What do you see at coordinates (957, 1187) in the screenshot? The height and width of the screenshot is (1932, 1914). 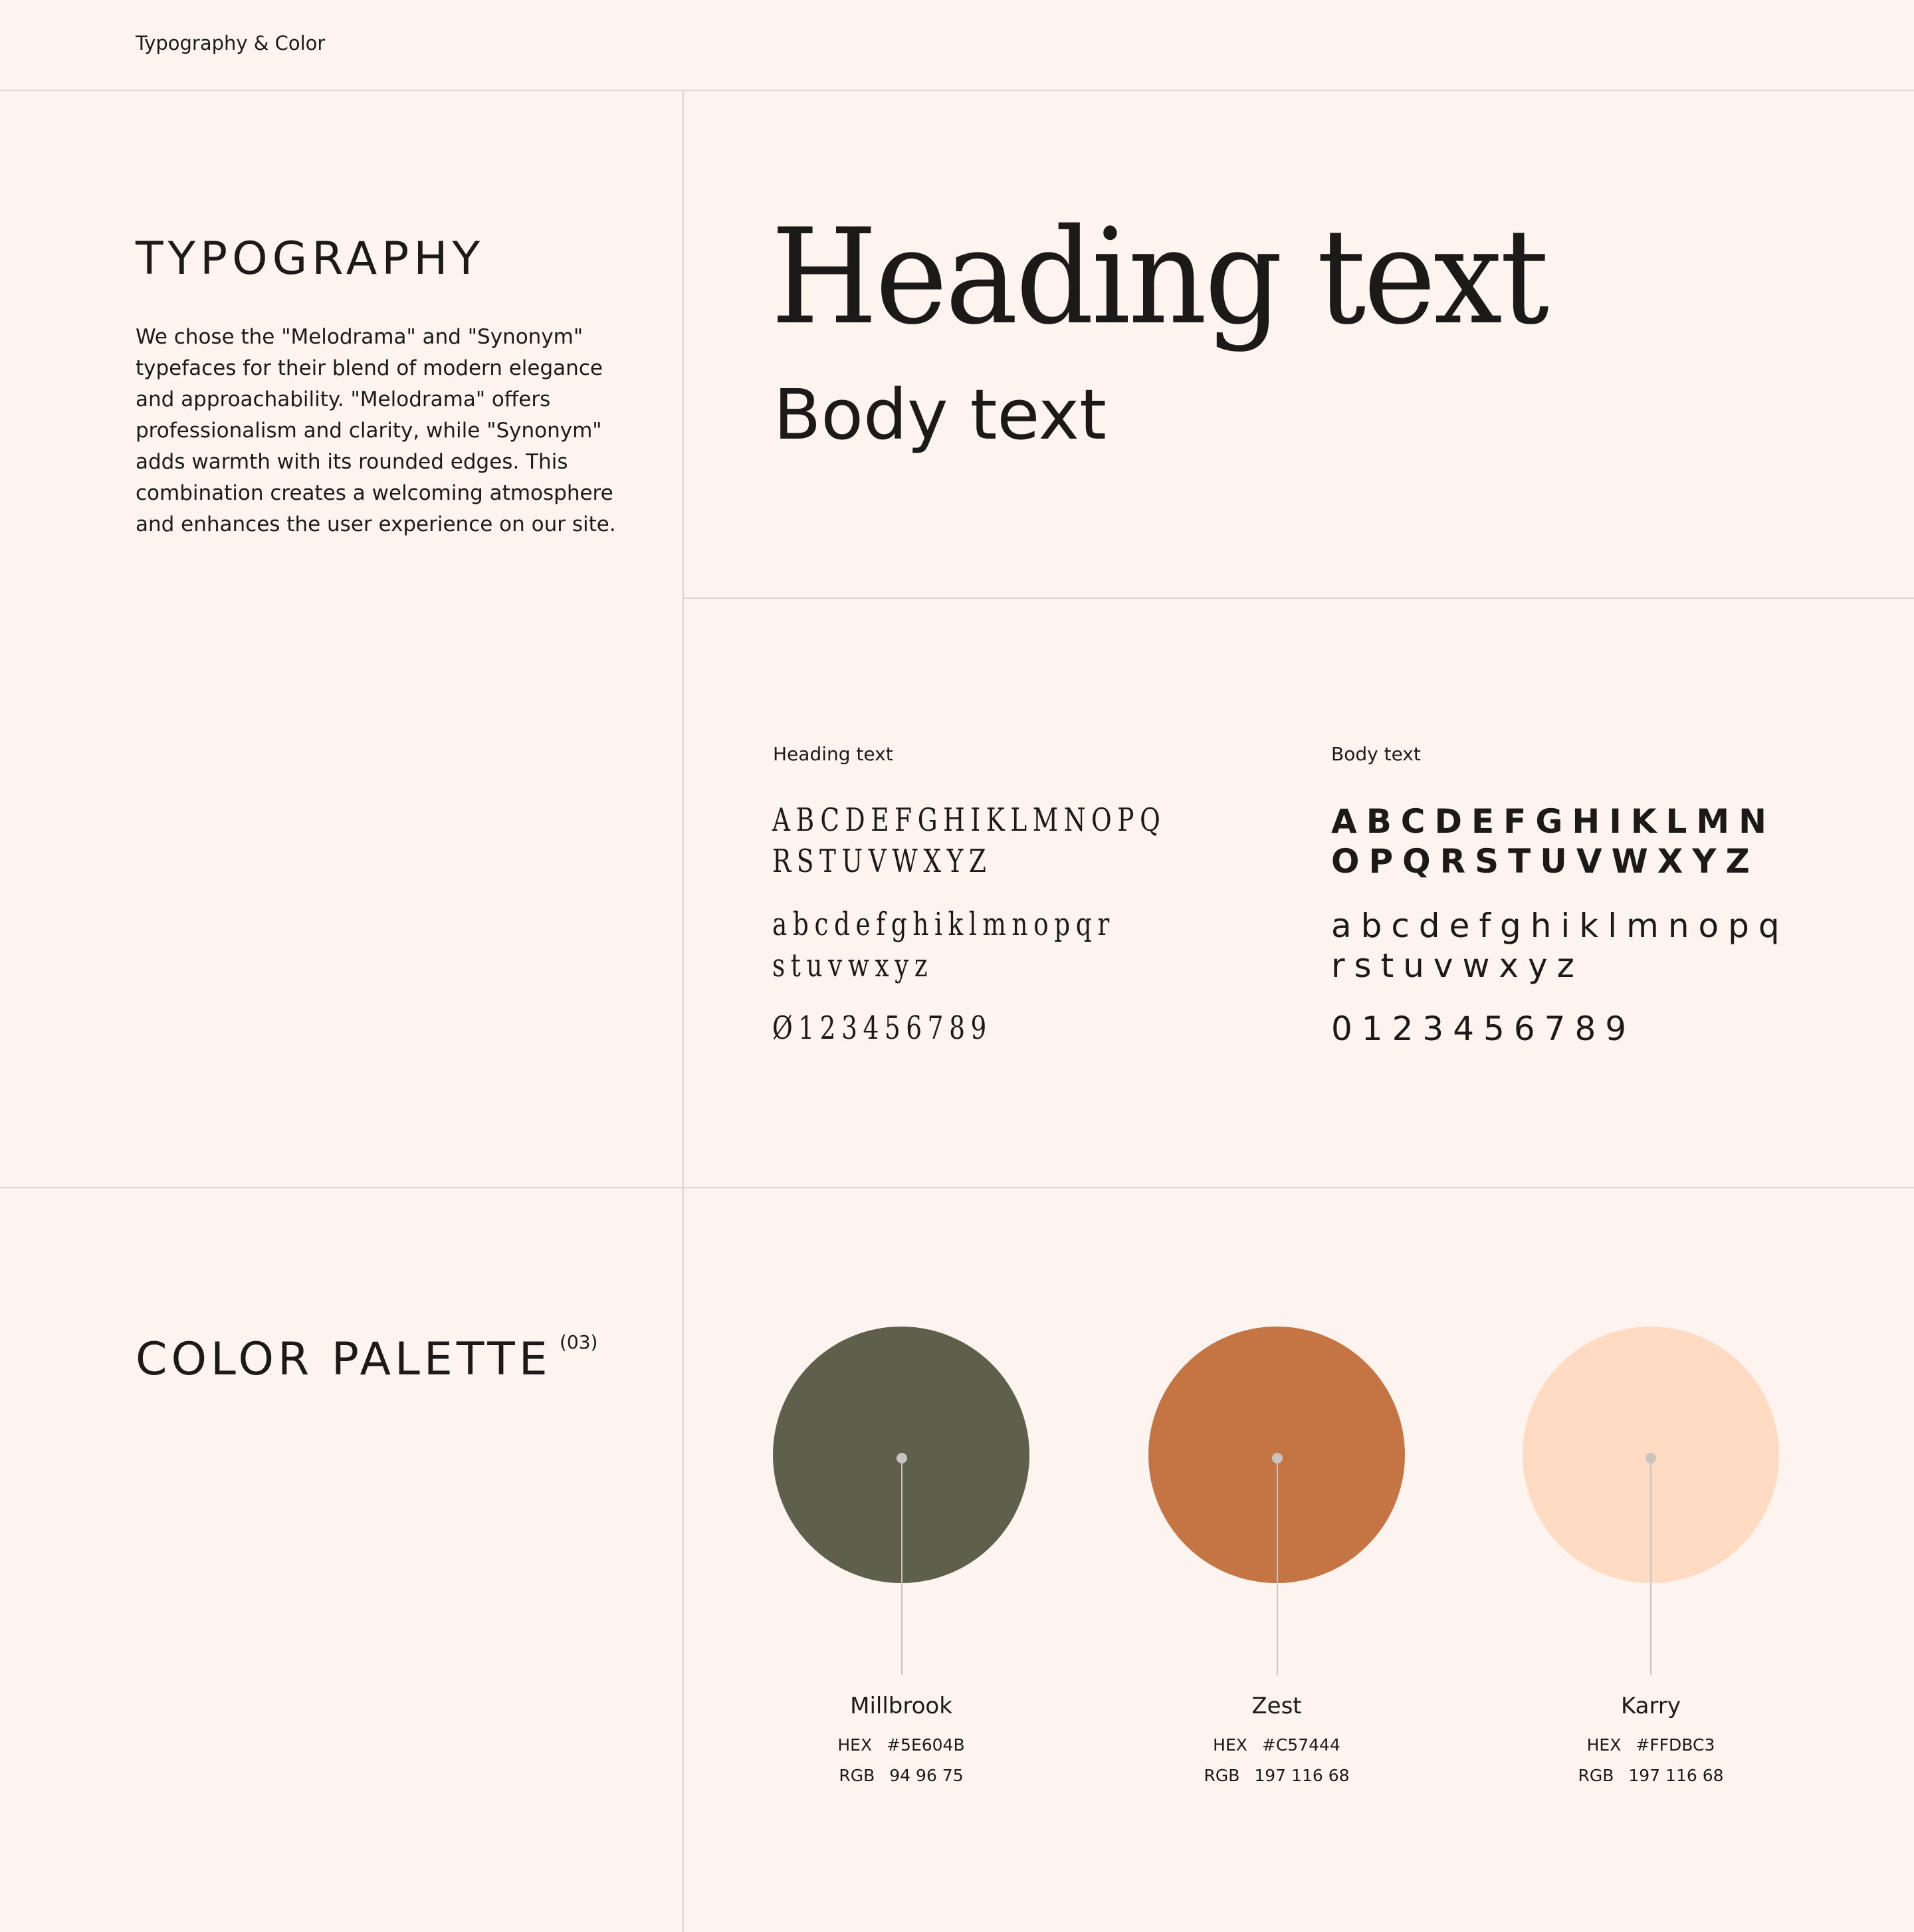 I see `section-divider` at bounding box center [957, 1187].